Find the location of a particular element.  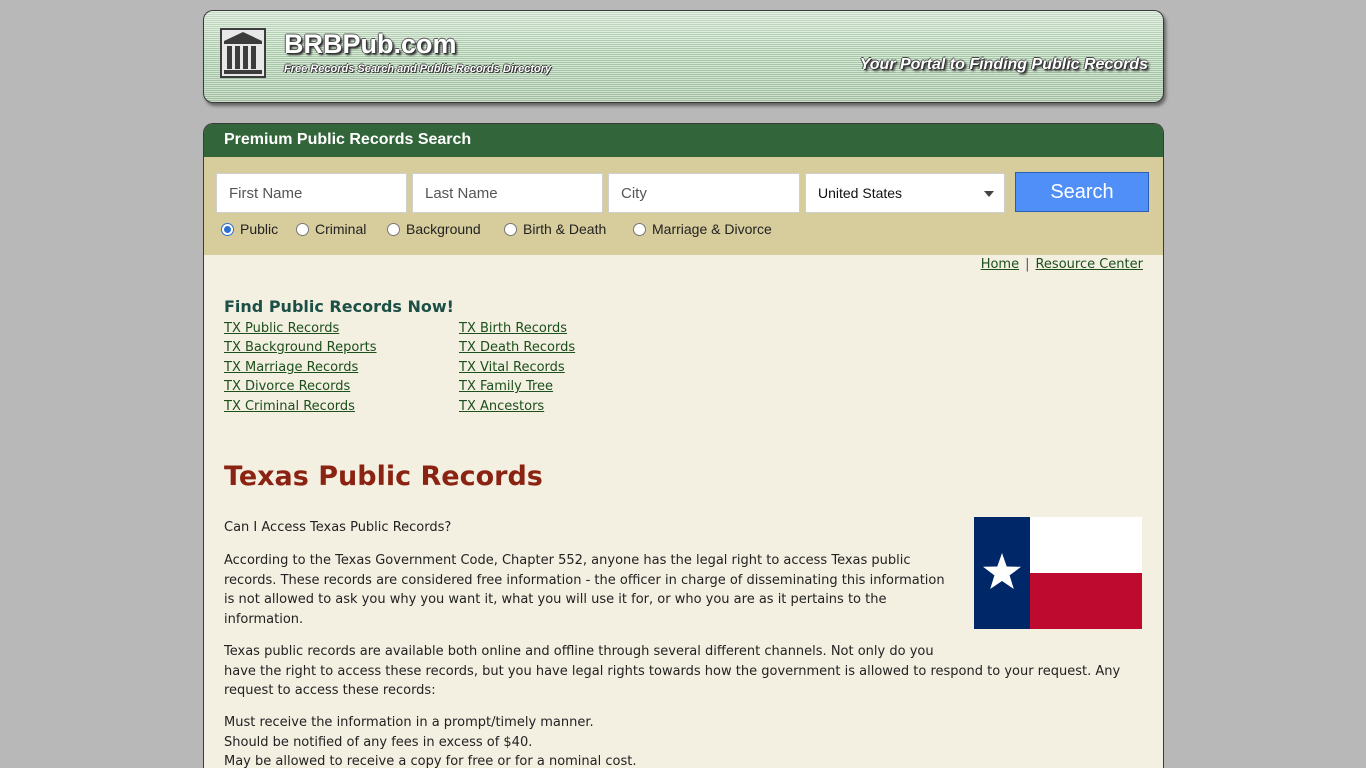

radio-marriage-divorce-label: Marriage & Divorce is located at coordinates (712, 229).